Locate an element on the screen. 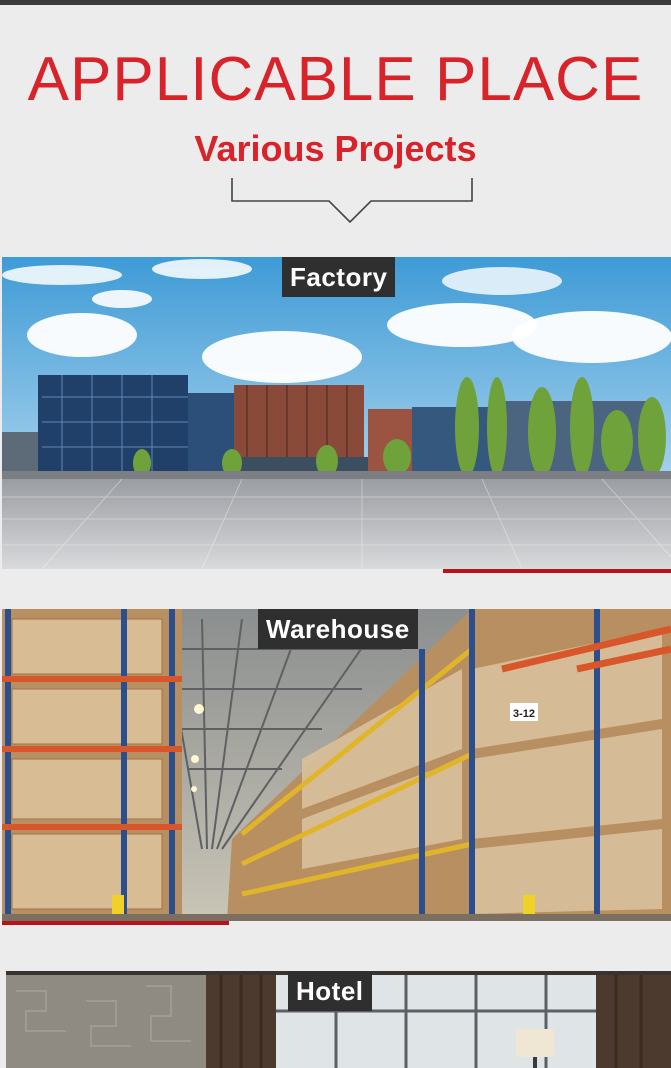 This screenshot has width=671, height=1068. top-border is located at coordinates (335, 2).